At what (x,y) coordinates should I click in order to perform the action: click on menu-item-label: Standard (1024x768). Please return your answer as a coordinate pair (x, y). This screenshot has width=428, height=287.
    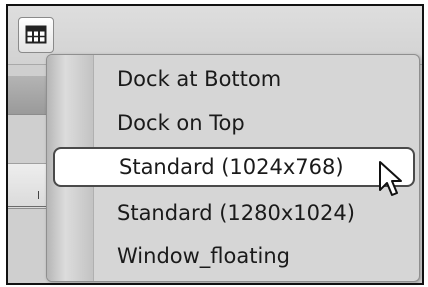
    Looking at the image, I should click on (231, 167).